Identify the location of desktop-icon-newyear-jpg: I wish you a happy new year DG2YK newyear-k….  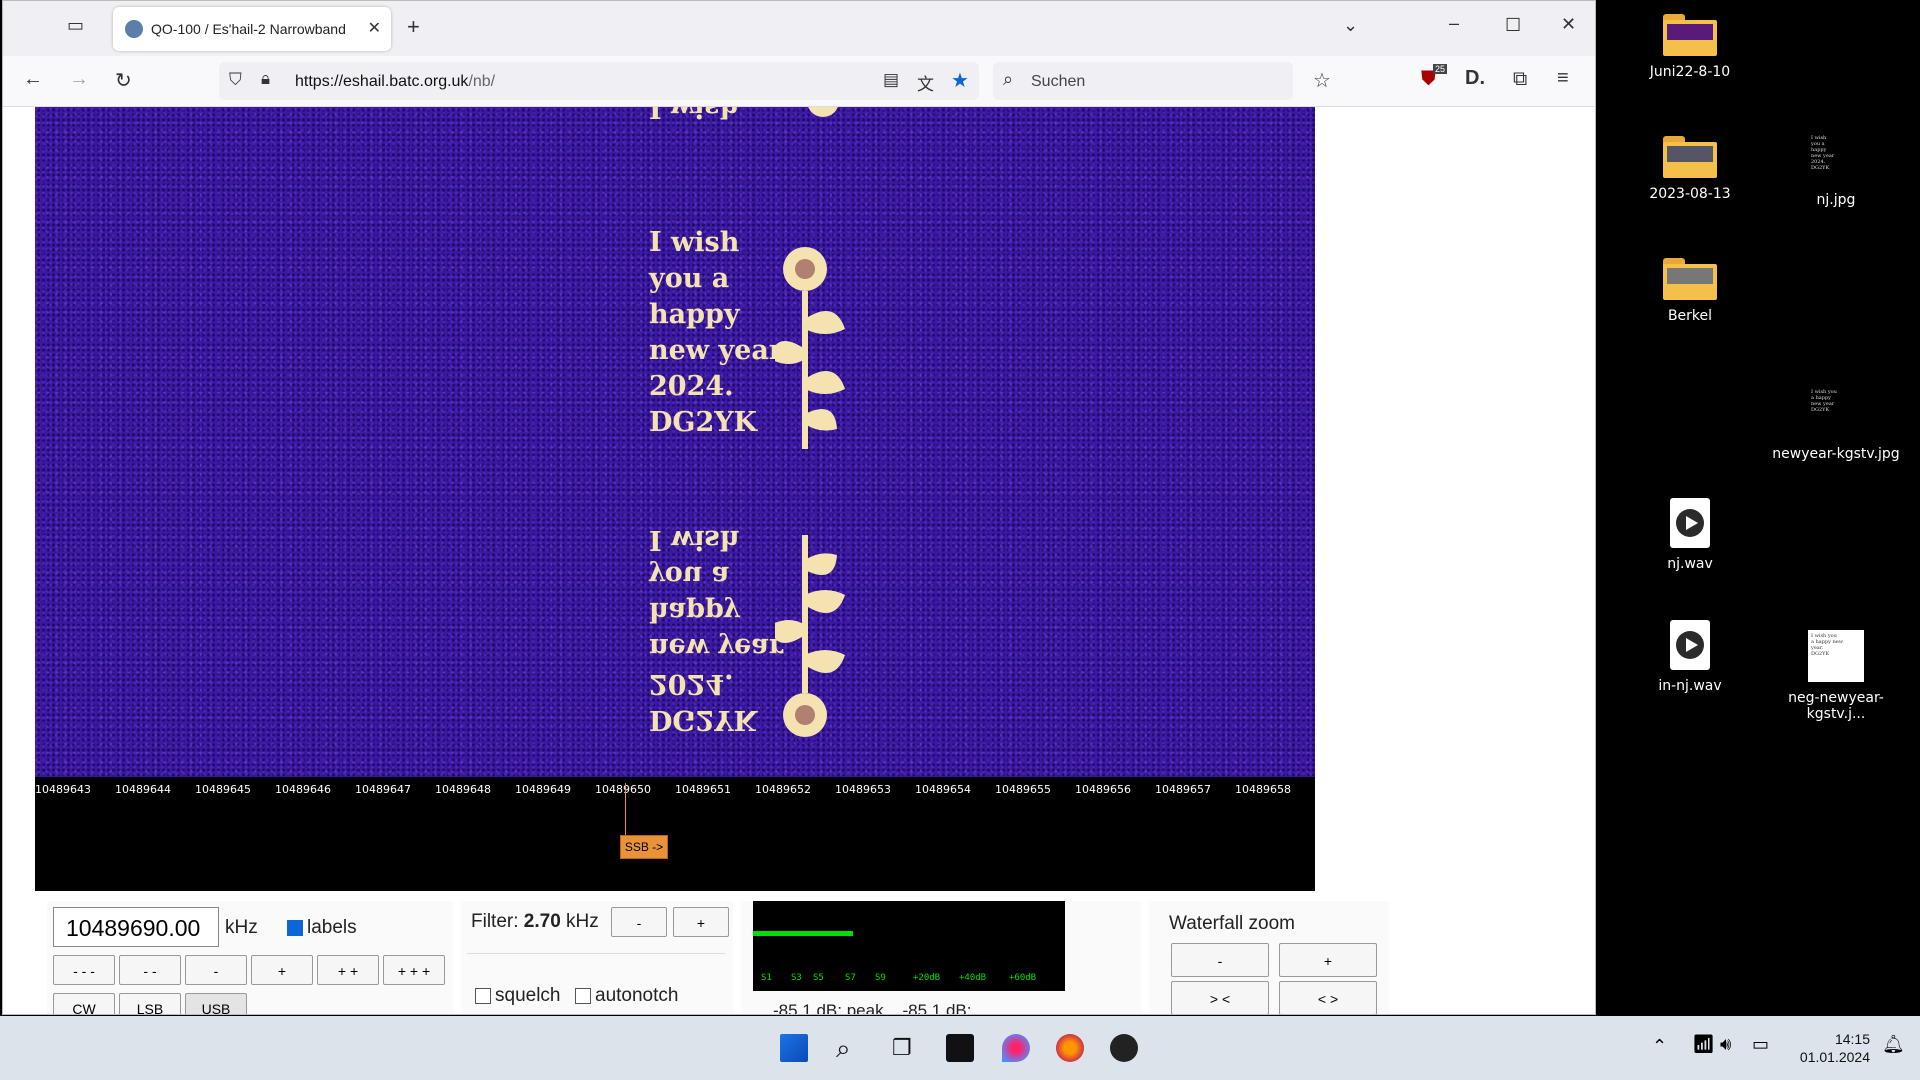
(1836, 424).